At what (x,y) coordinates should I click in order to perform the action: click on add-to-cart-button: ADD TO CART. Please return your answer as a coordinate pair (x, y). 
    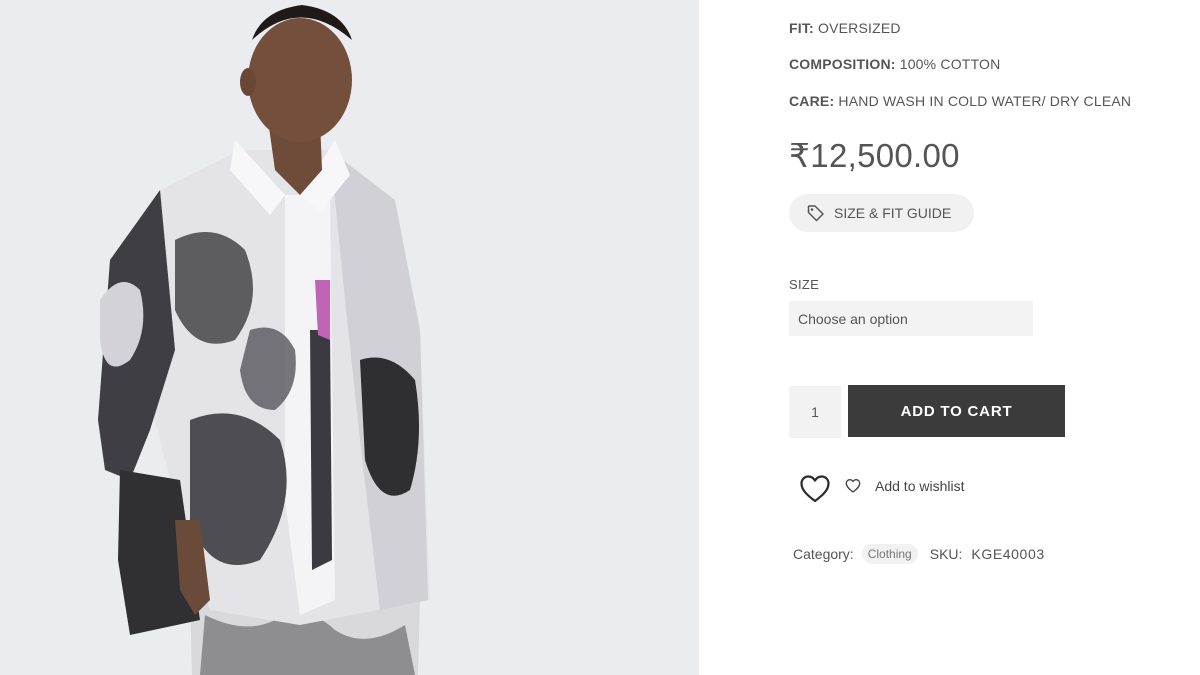
    Looking at the image, I should click on (956, 411).